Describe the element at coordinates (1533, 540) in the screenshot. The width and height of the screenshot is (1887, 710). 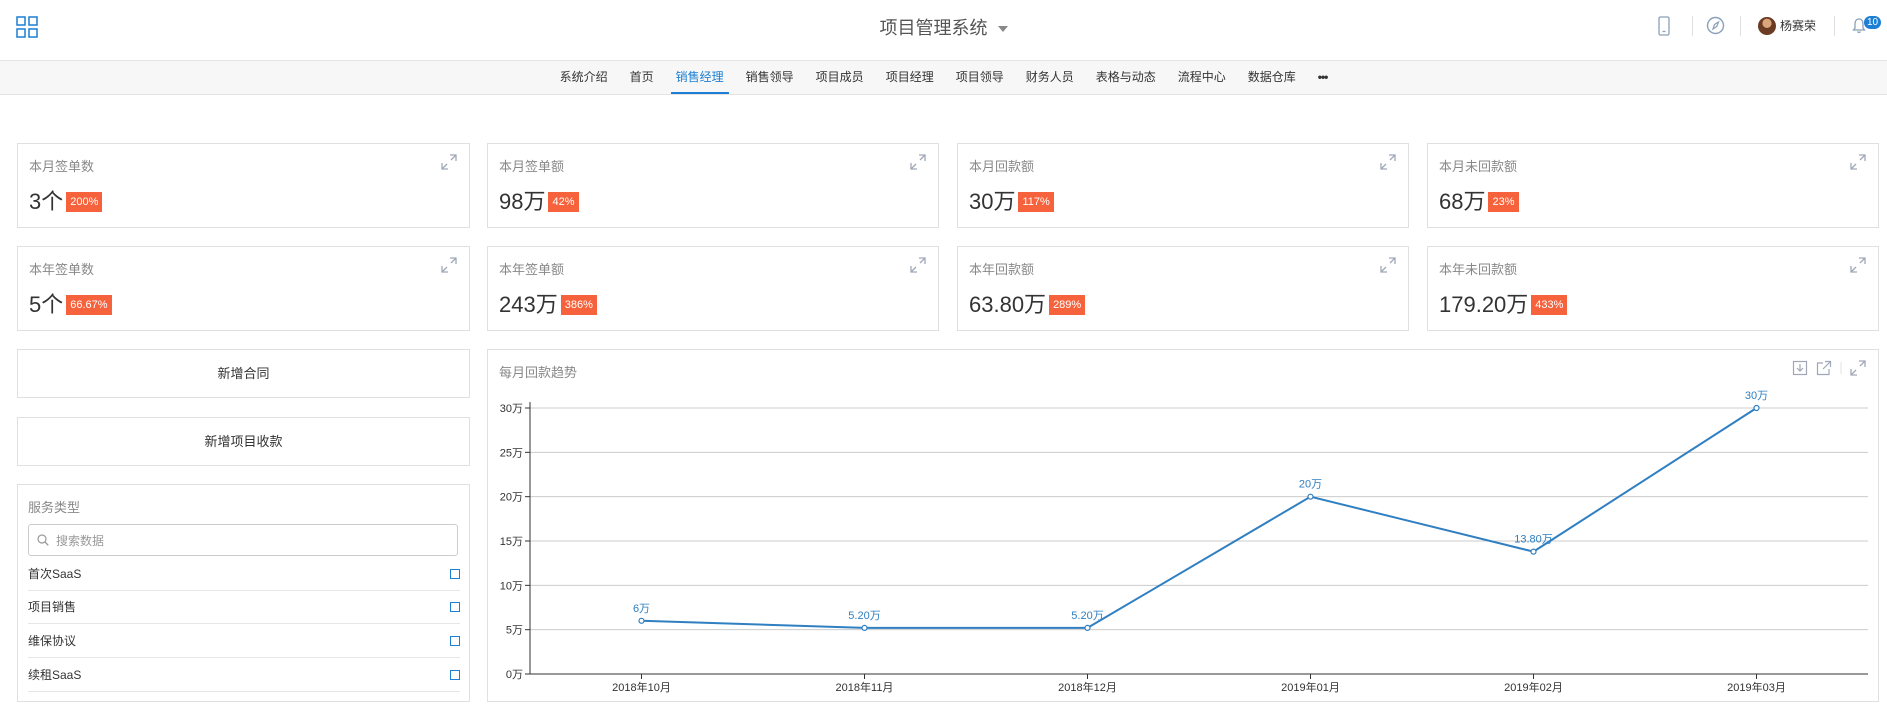
I see `data-label: 13.80万` at that location.